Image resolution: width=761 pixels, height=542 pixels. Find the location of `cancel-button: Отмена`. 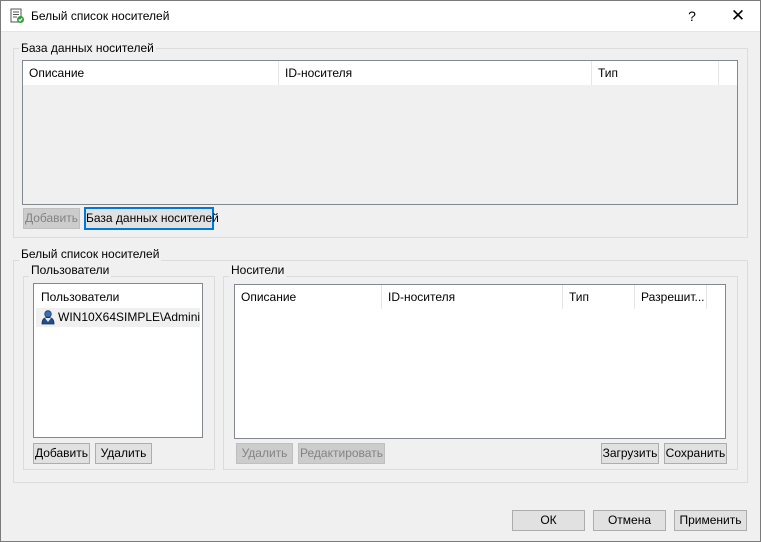

cancel-button: Отмена is located at coordinates (629, 520).